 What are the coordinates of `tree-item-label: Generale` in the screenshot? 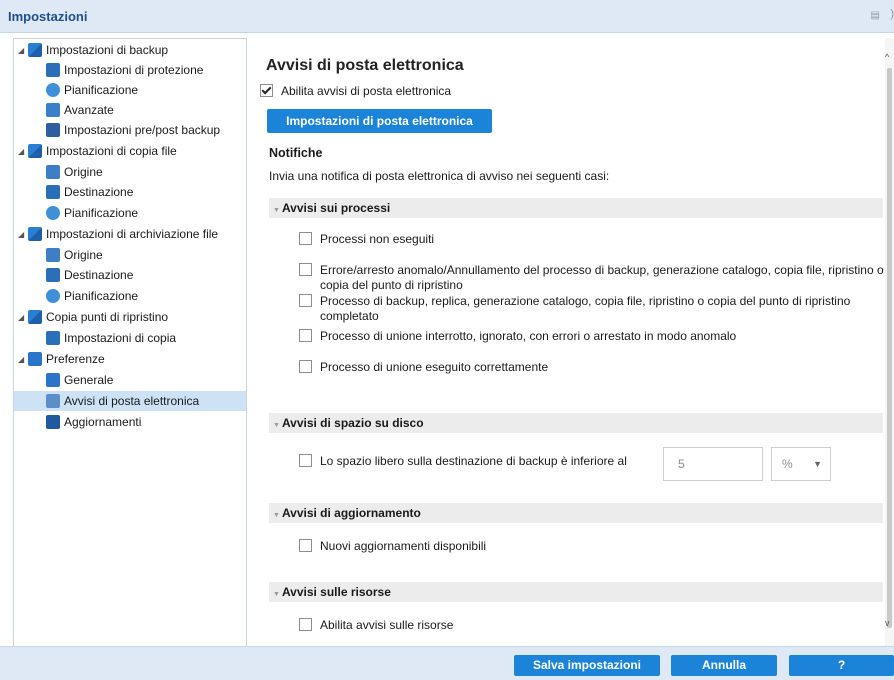 It's located at (89, 380).